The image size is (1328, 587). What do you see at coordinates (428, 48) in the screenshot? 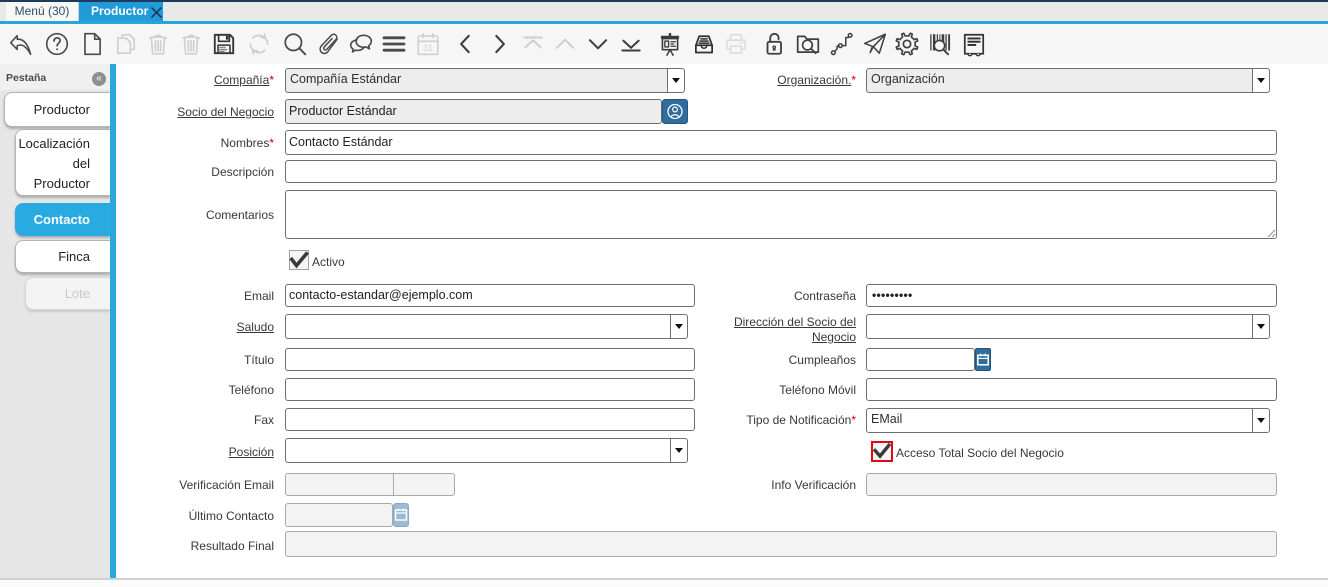
I see `svg-text: 31` at bounding box center [428, 48].